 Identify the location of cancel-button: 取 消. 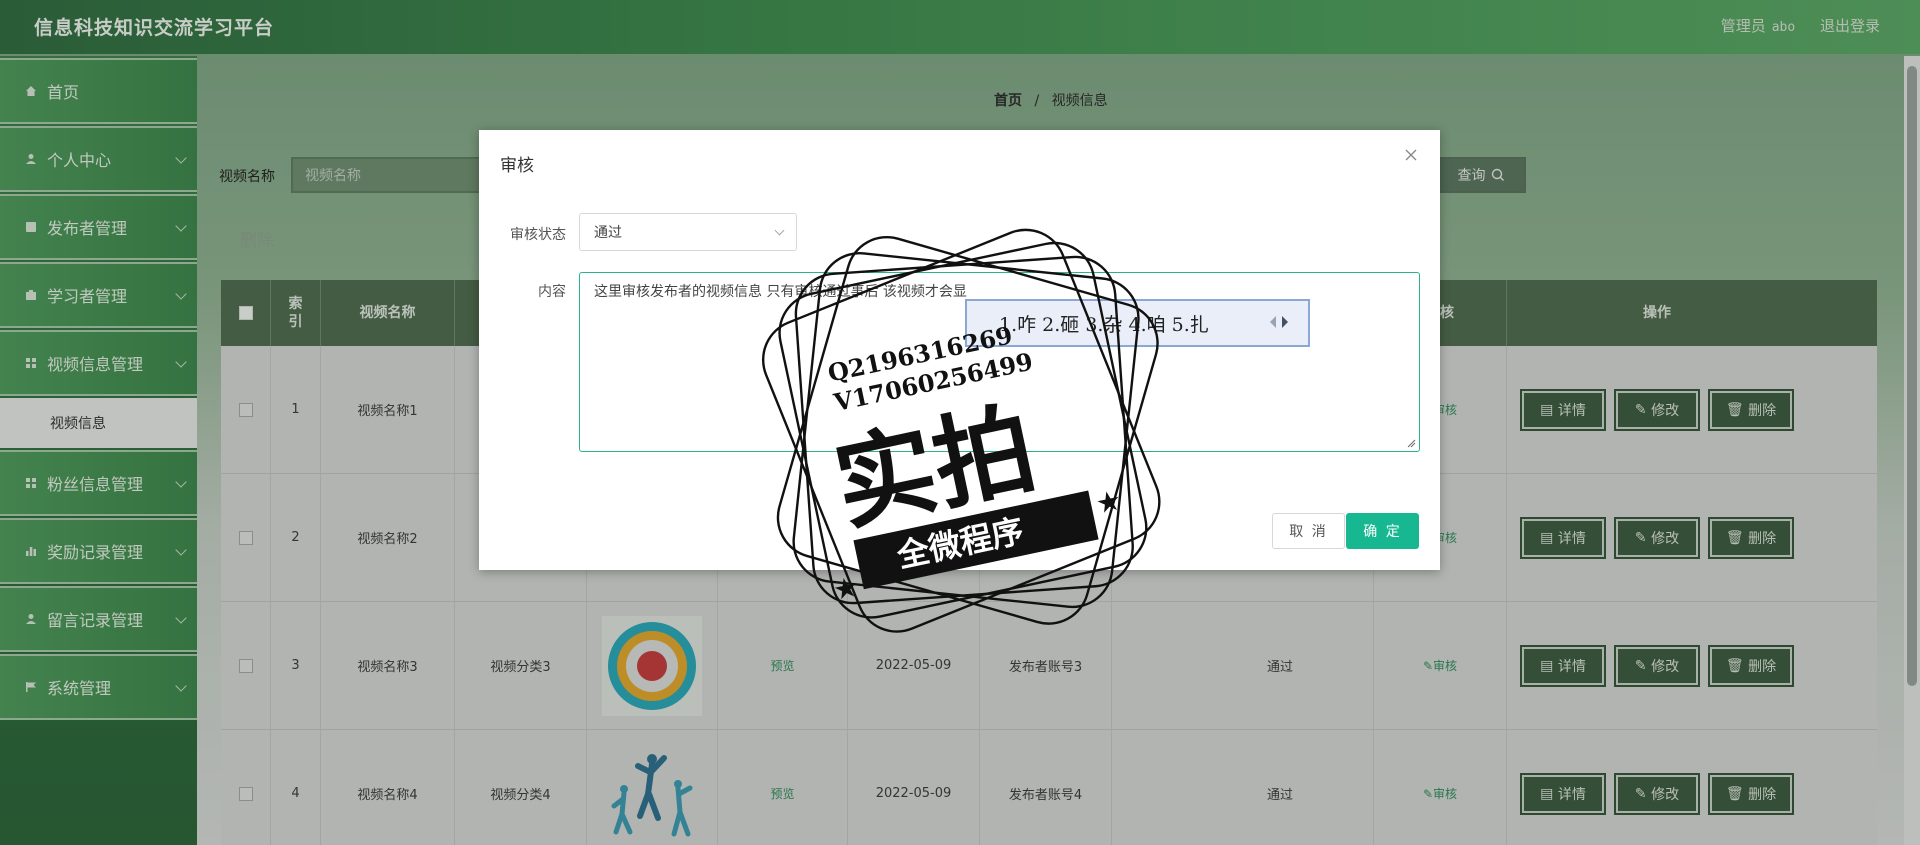
(1308, 531).